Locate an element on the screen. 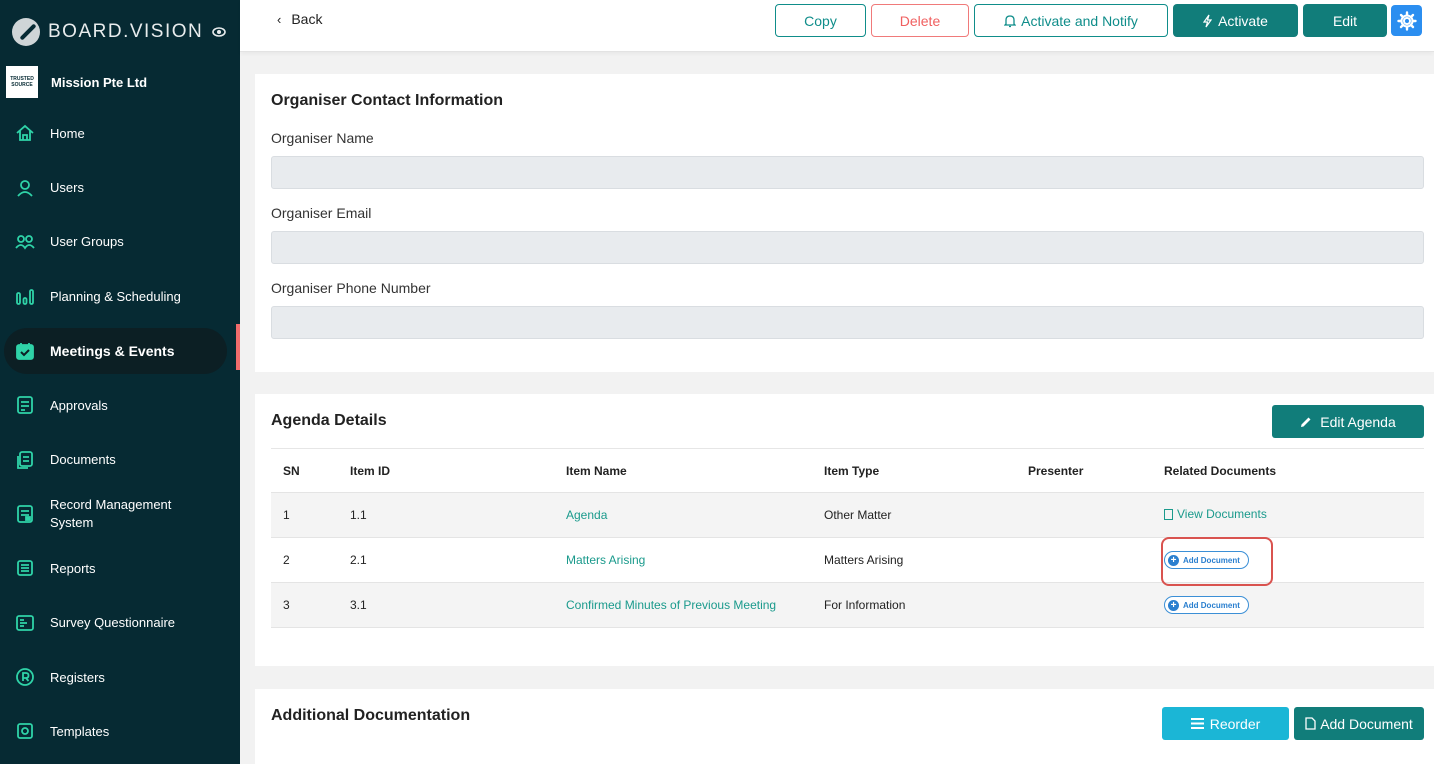  sidebar-item-user-groups: User Groups is located at coordinates (120, 242).